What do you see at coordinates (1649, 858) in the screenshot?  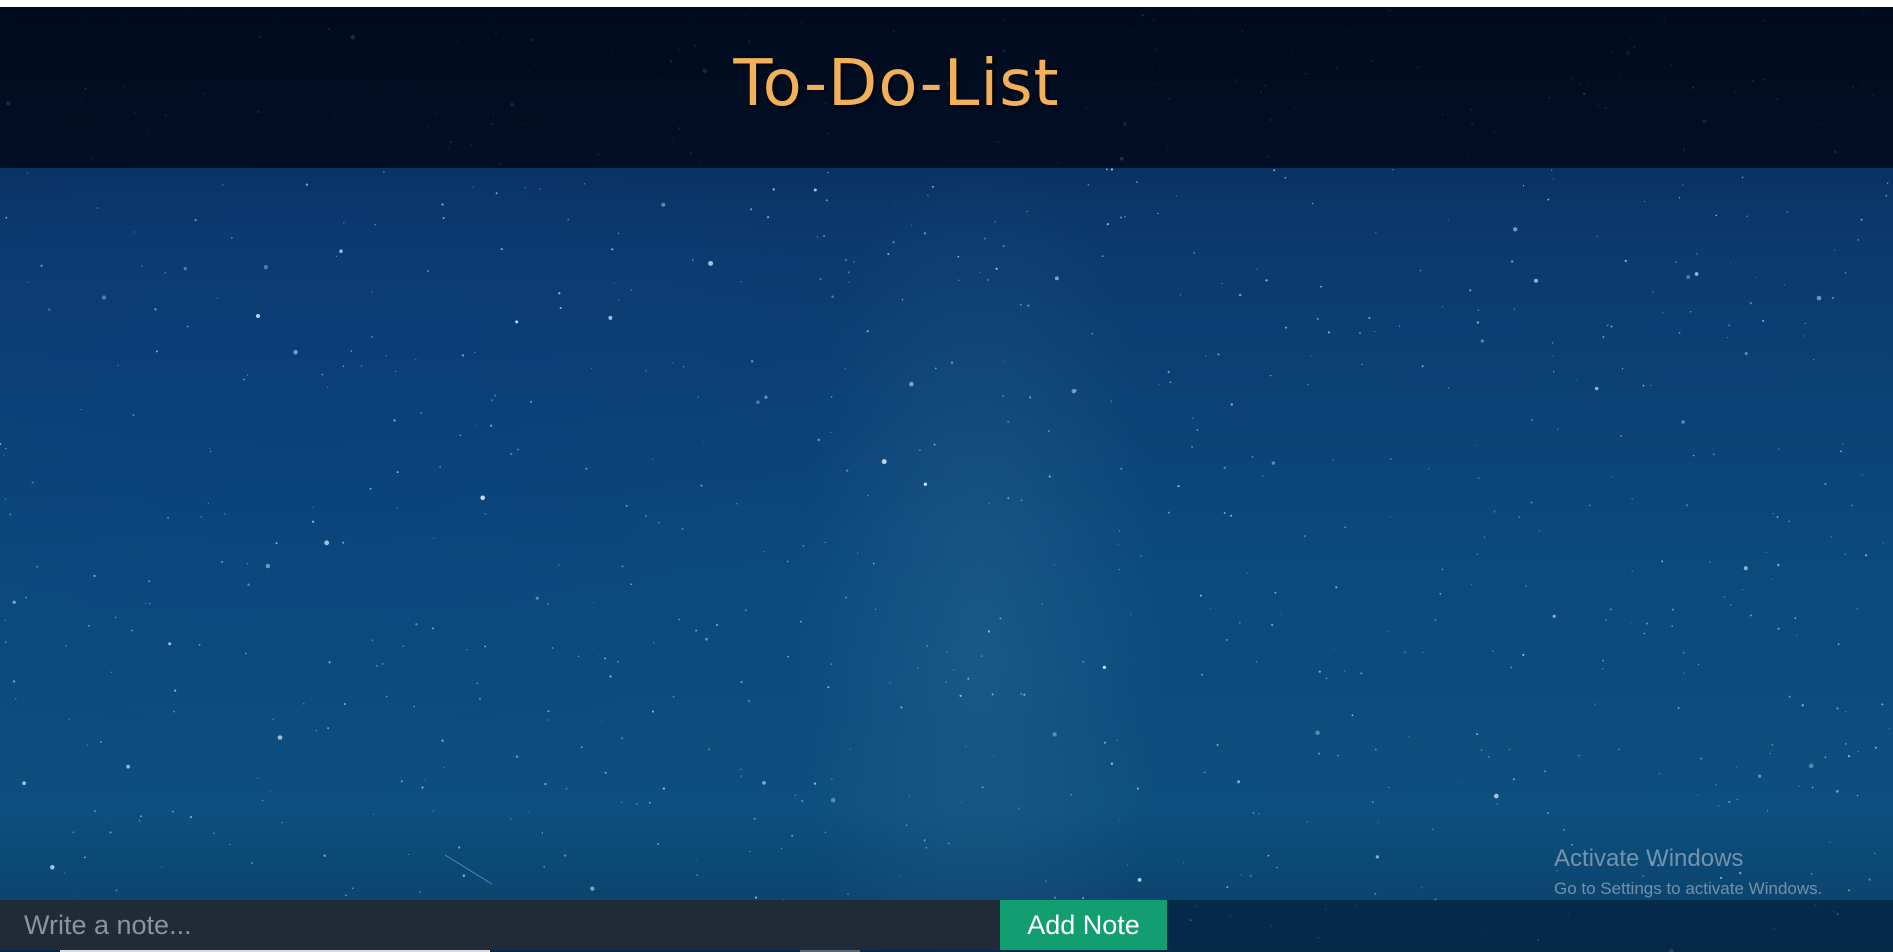 I see `watermark-title: Activate Windows` at bounding box center [1649, 858].